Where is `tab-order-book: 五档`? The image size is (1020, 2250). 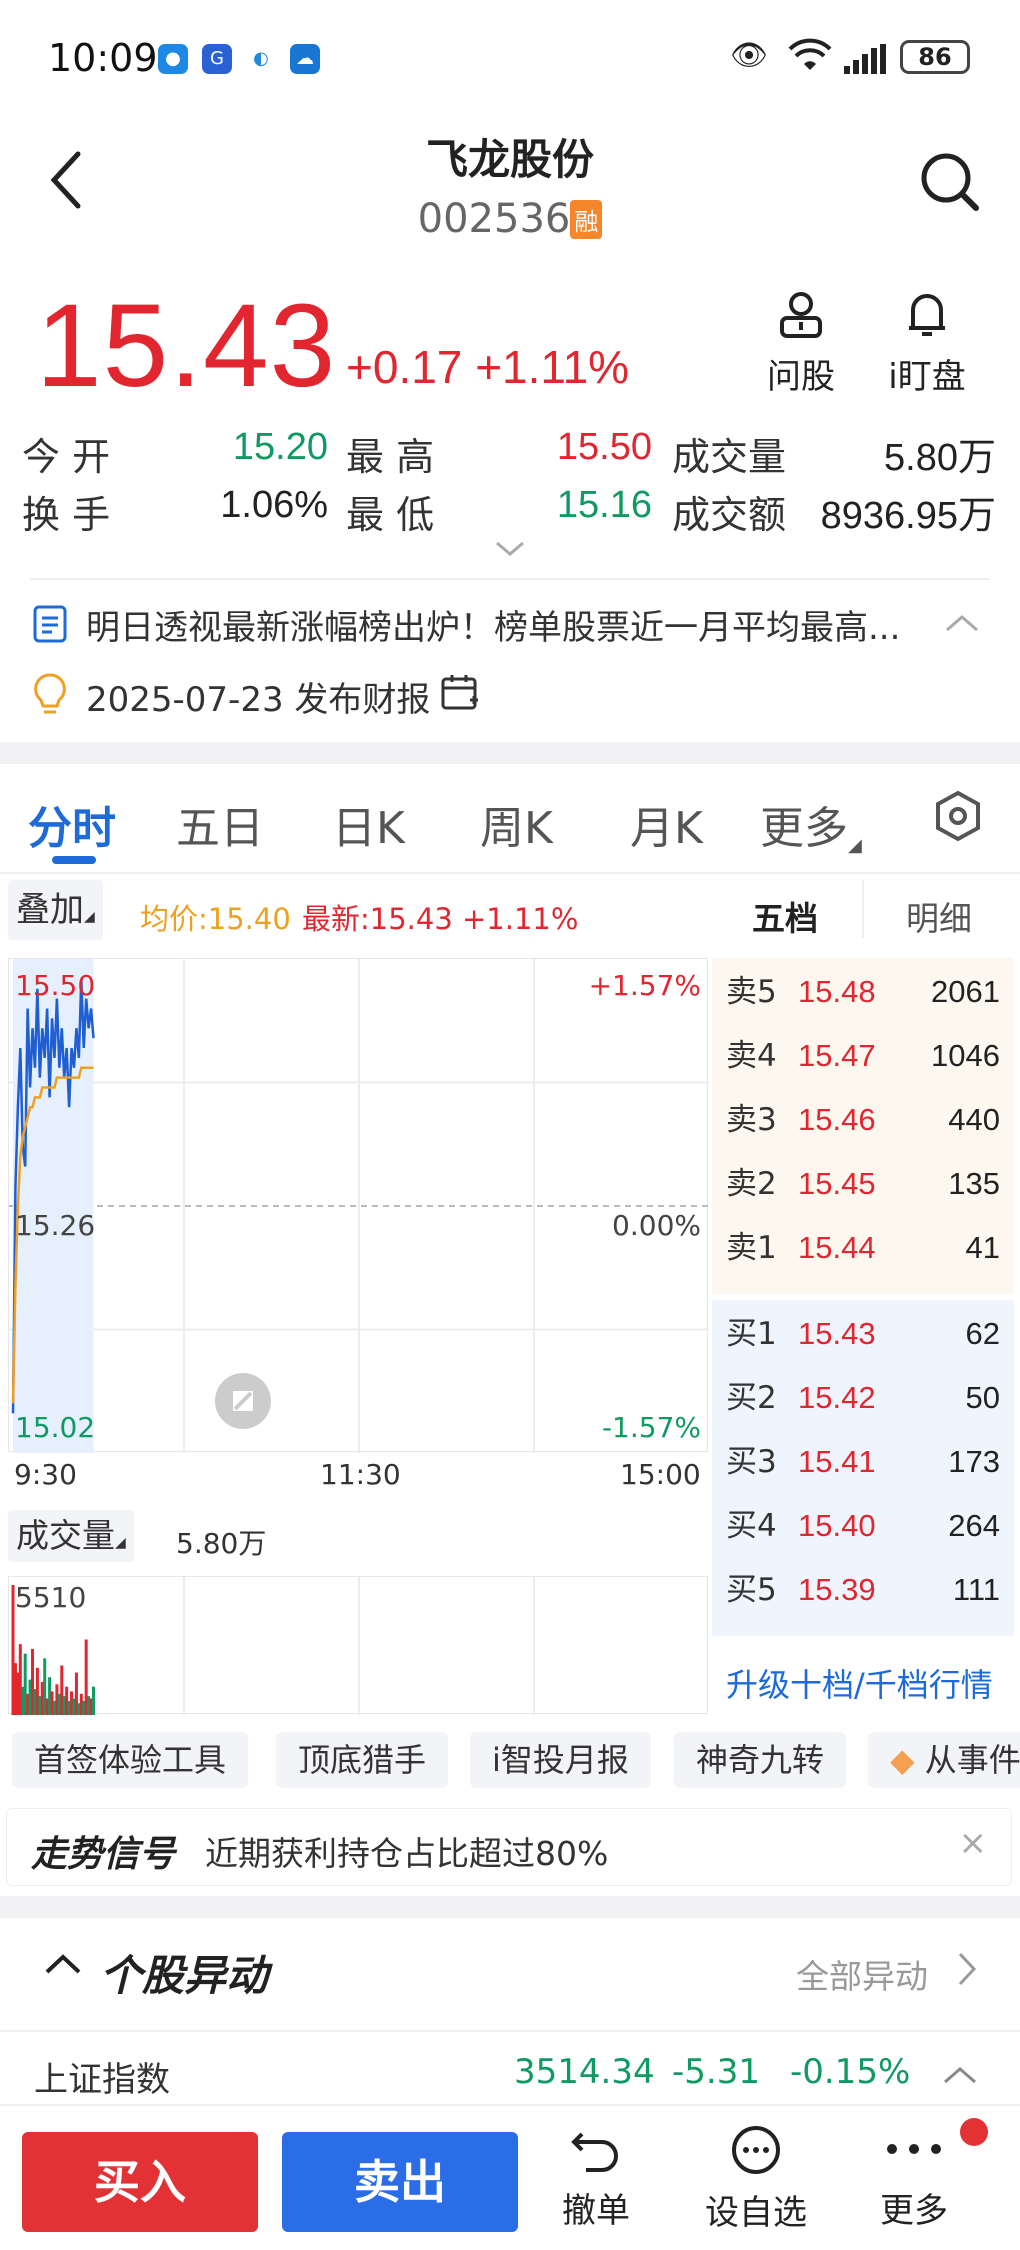 tab-order-book: 五档 is located at coordinates (785, 916).